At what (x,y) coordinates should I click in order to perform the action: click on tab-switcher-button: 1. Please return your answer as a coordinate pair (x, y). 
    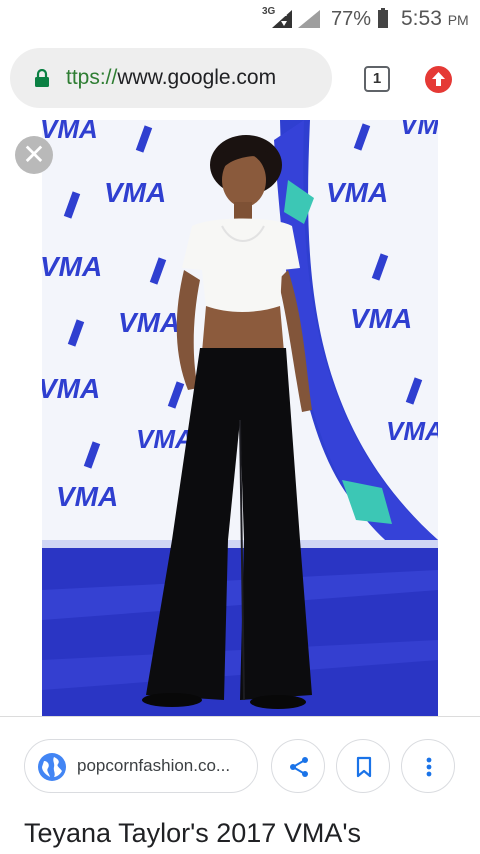
    Looking at the image, I should click on (377, 79).